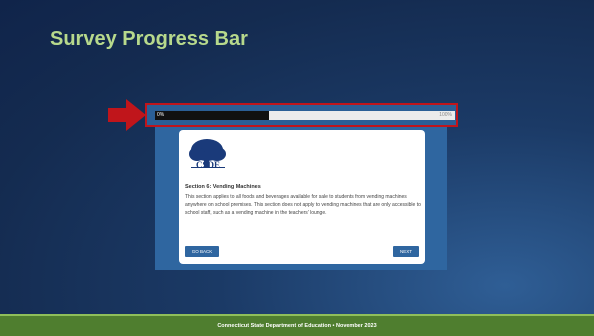 This screenshot has width=594, height=336. What do you see at coordinates (208, 165) in the screenshot?
I see `logo-text: CSDE` at bounding box center [208, 165].